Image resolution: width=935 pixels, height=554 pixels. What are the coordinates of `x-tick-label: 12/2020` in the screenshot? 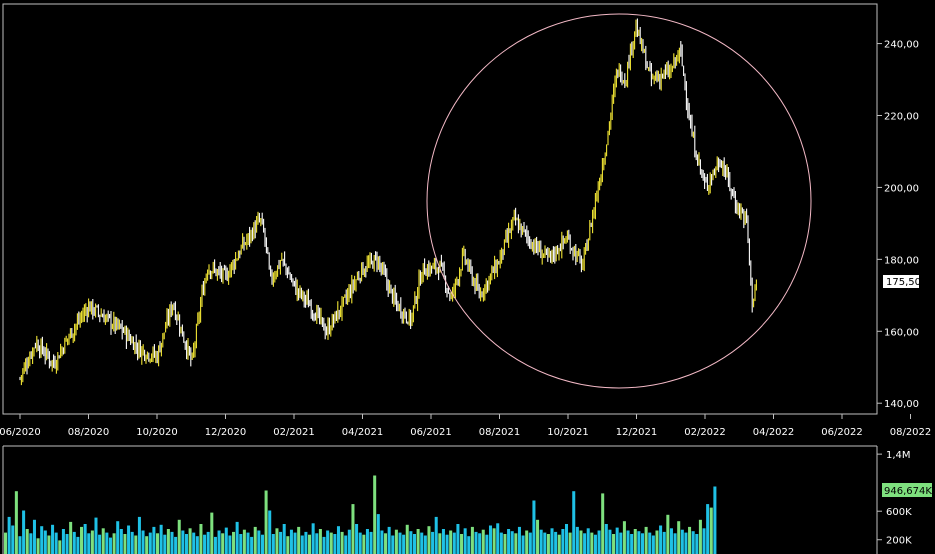 It's located at (226, 432).